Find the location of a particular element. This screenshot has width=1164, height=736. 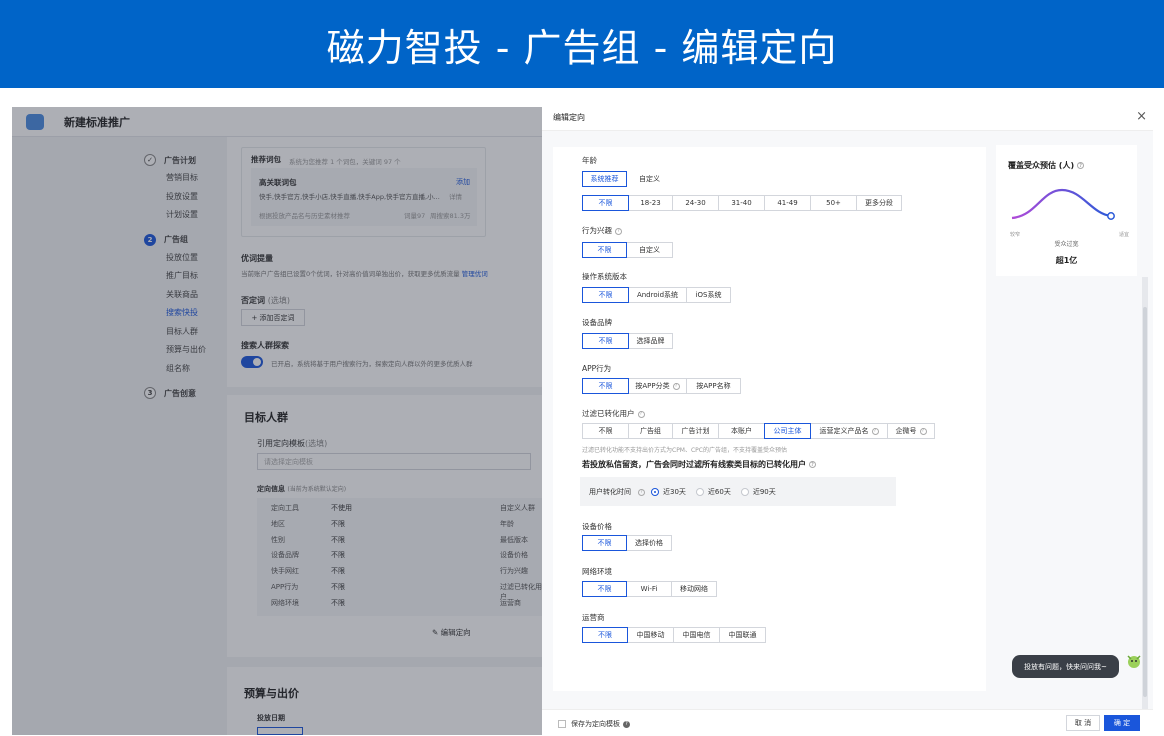

filter-option: 不限 is located at coordinates (605, 431).